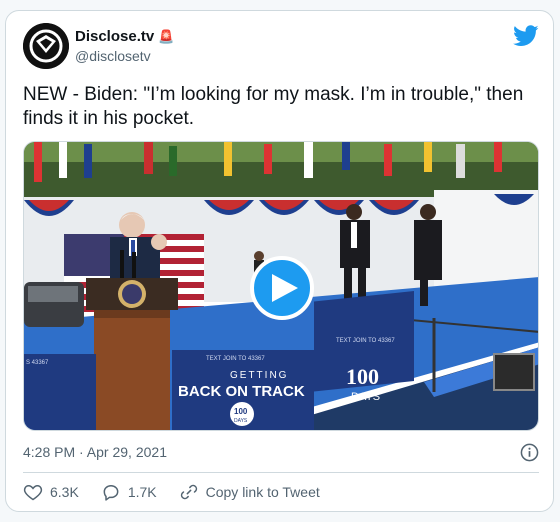 The height and width of the screenshot is (522, 560). What do you see at coordinates (365, 397) in the screenshot?
I see `right-sign-sub: DAYS` at bounding box center [365, 397].